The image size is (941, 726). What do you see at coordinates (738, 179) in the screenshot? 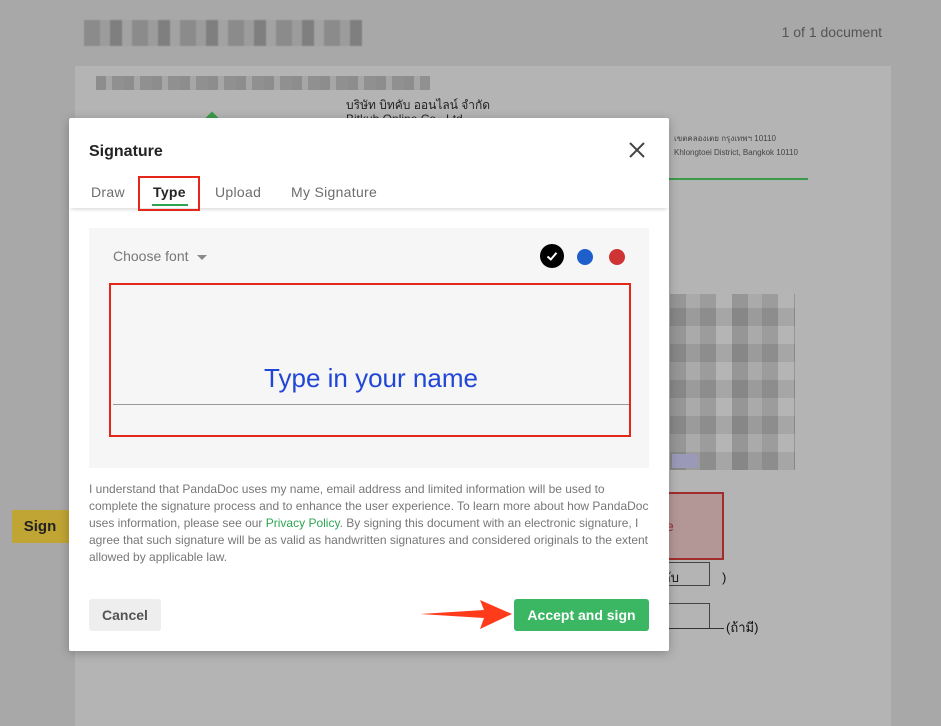
I see `header-divider` at bounding box center [738, 179].